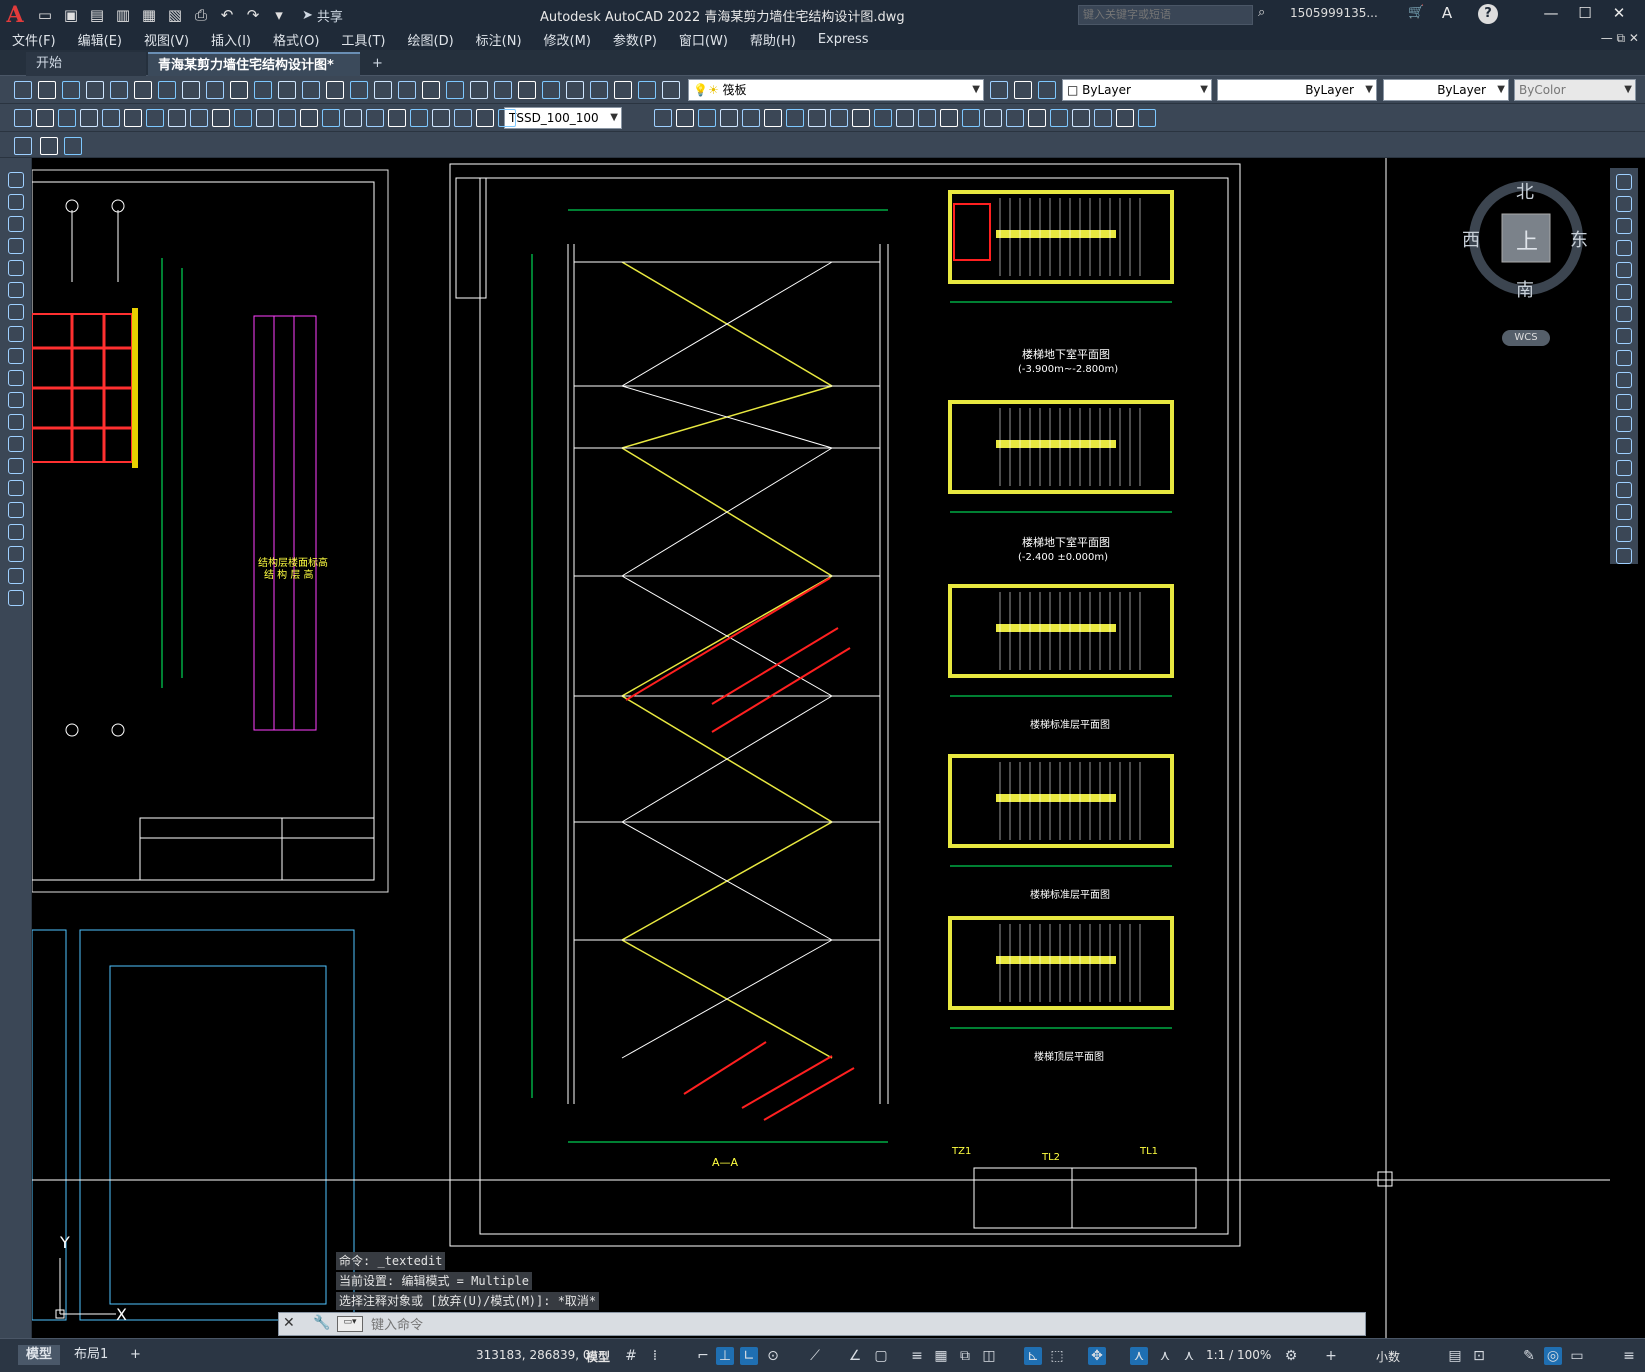 This screenshot has height=1372, width=1645. Describe the element at coordinates (86, 64) in the screenshot. I see `tab-start: 开始` at that location.